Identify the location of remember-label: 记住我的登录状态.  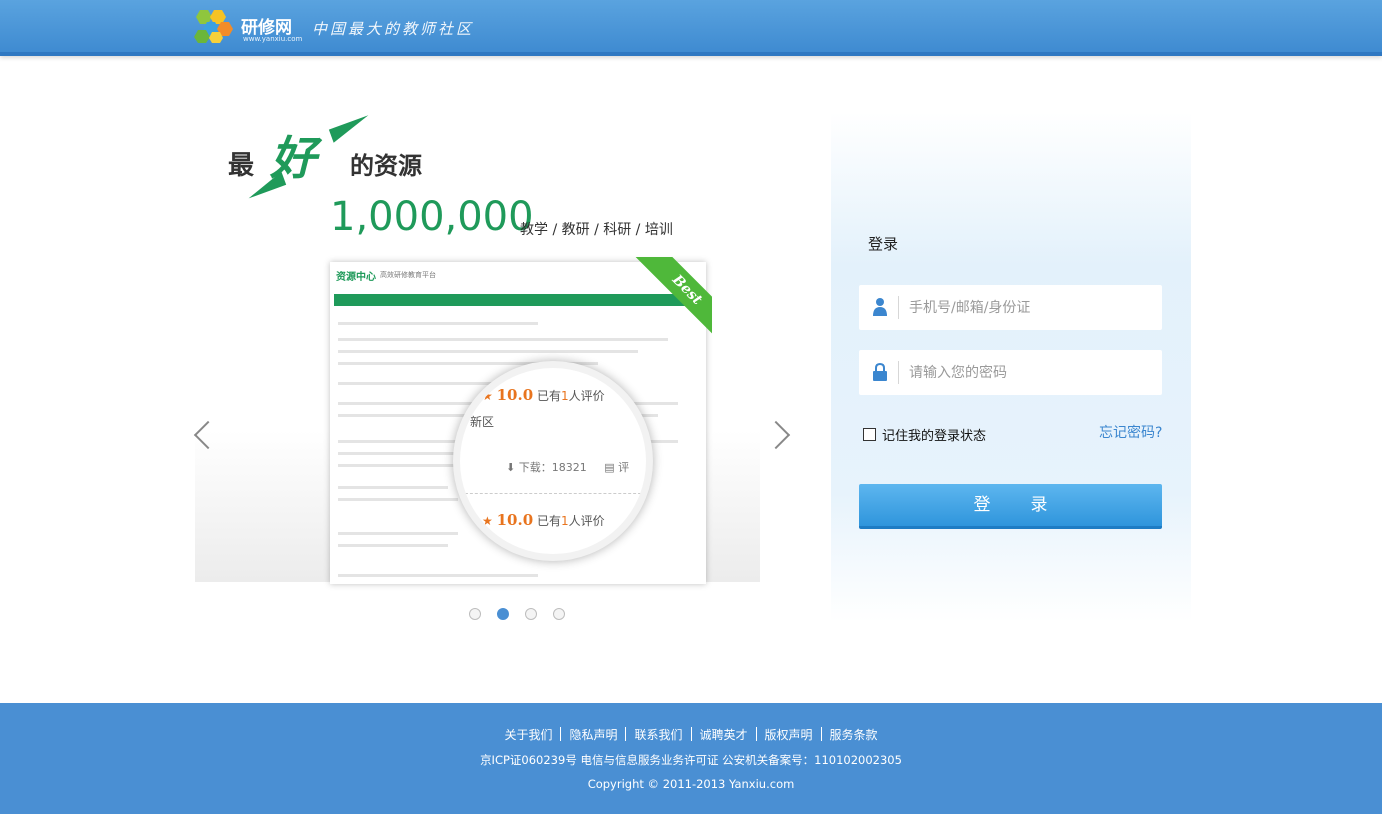
(934, 436).